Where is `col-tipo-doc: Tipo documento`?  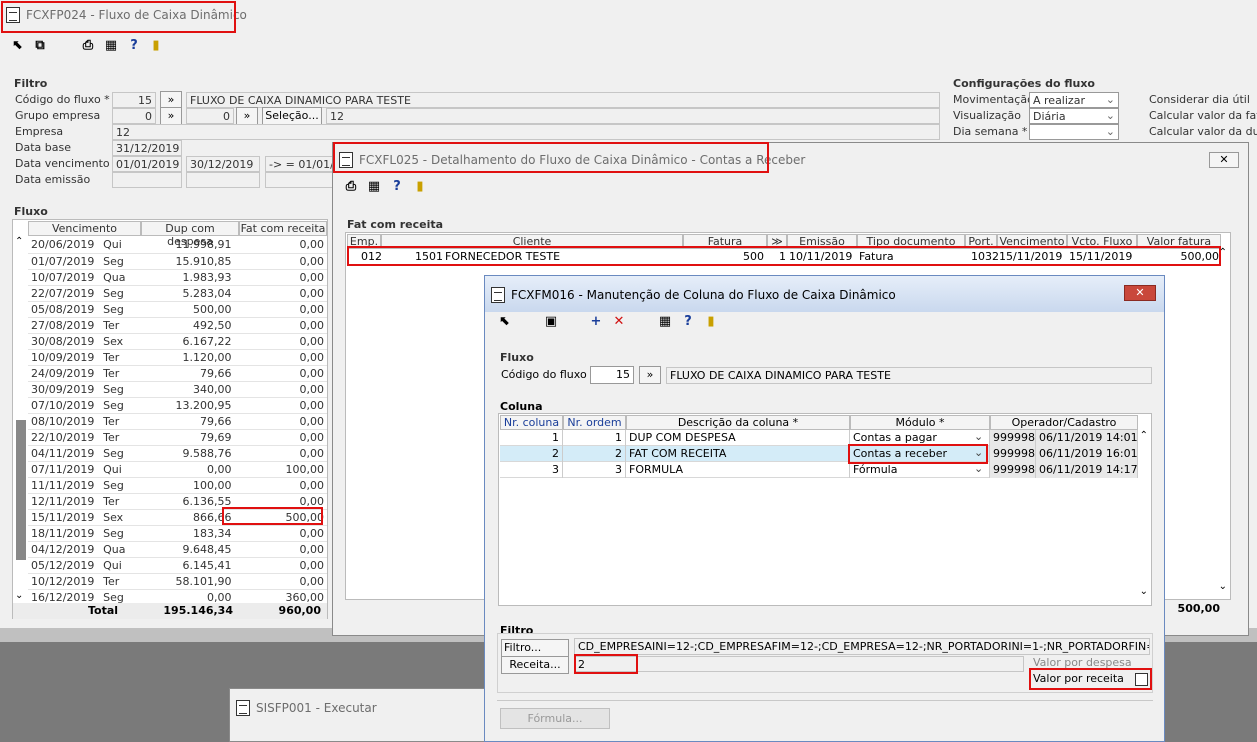 col-tipo-doc: Tipo documento is located at coordinates (911, 241).